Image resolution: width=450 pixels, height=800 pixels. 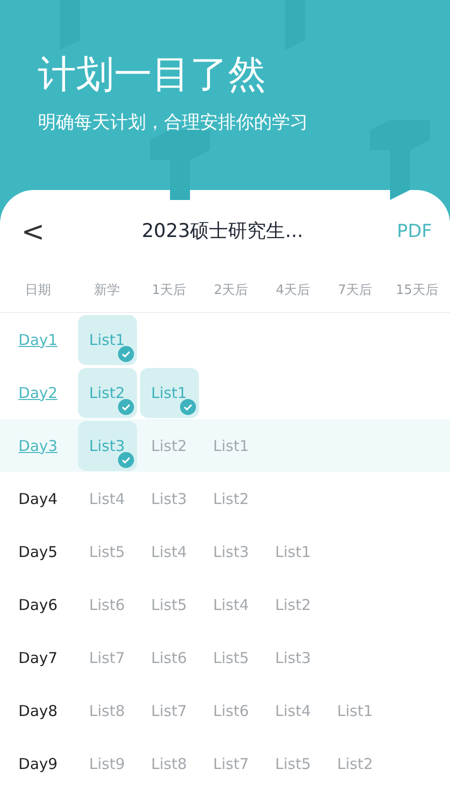 I want to click on day-link: Day8, so click(x=38, y=711).